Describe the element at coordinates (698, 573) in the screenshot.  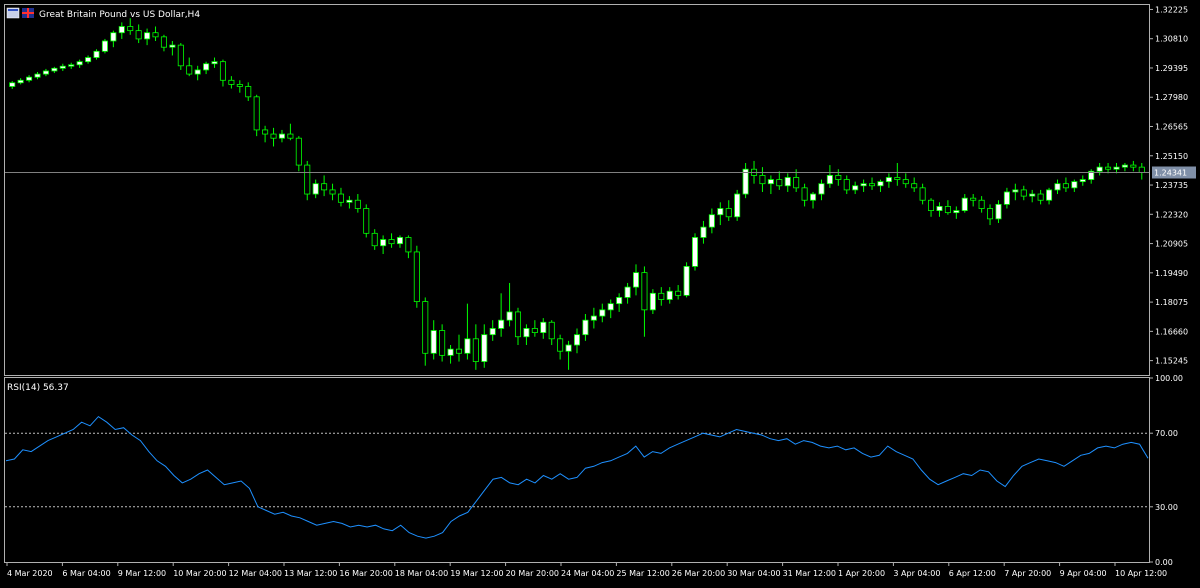
I see `time-tick-label: 26 Mar 20:00` at that location.